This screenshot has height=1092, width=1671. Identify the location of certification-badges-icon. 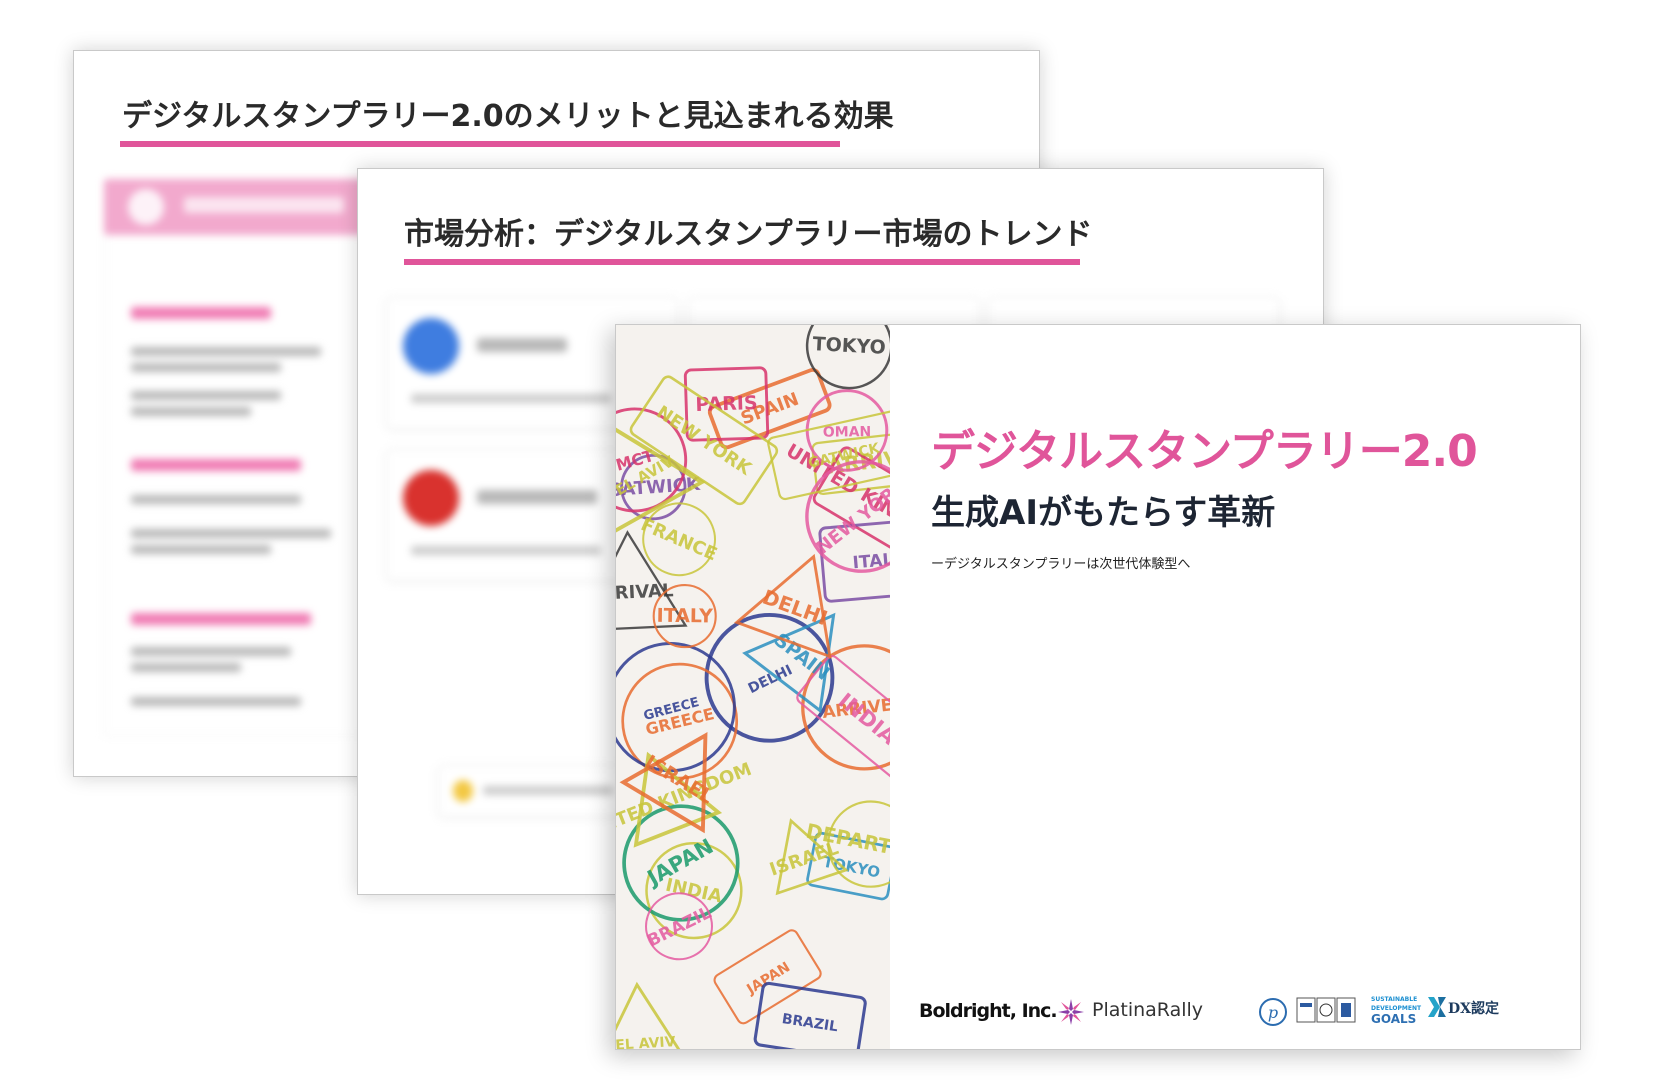
(1326, 1010).